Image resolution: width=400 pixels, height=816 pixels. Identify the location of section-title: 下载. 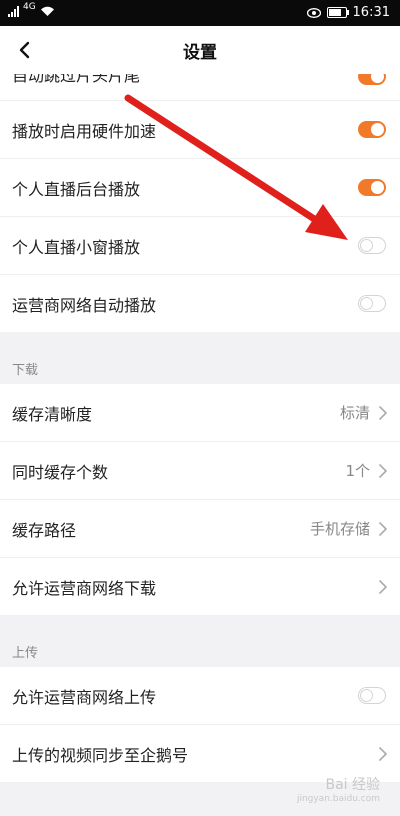
(25, 370).